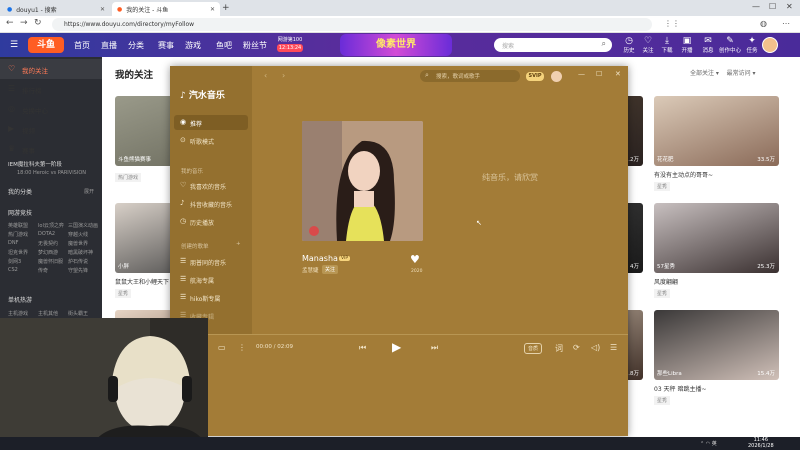 The height and width of the screenshot is (450, 800). What do you see at coordinates (283, 75) in the screenshot?
I see `music-forward-icon: ›` at bounding box center [283, 75].